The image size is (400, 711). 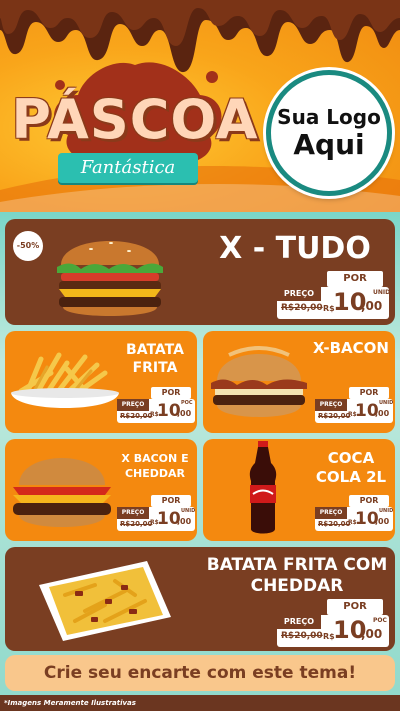 What do you see at coordinates (65, 380) in the screenshot?
I see `fries-icon` at bounding box center [65, 380].